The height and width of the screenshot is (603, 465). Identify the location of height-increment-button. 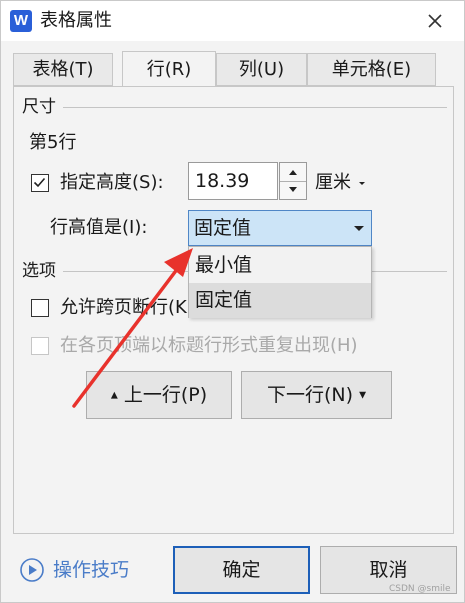
(293, 172).